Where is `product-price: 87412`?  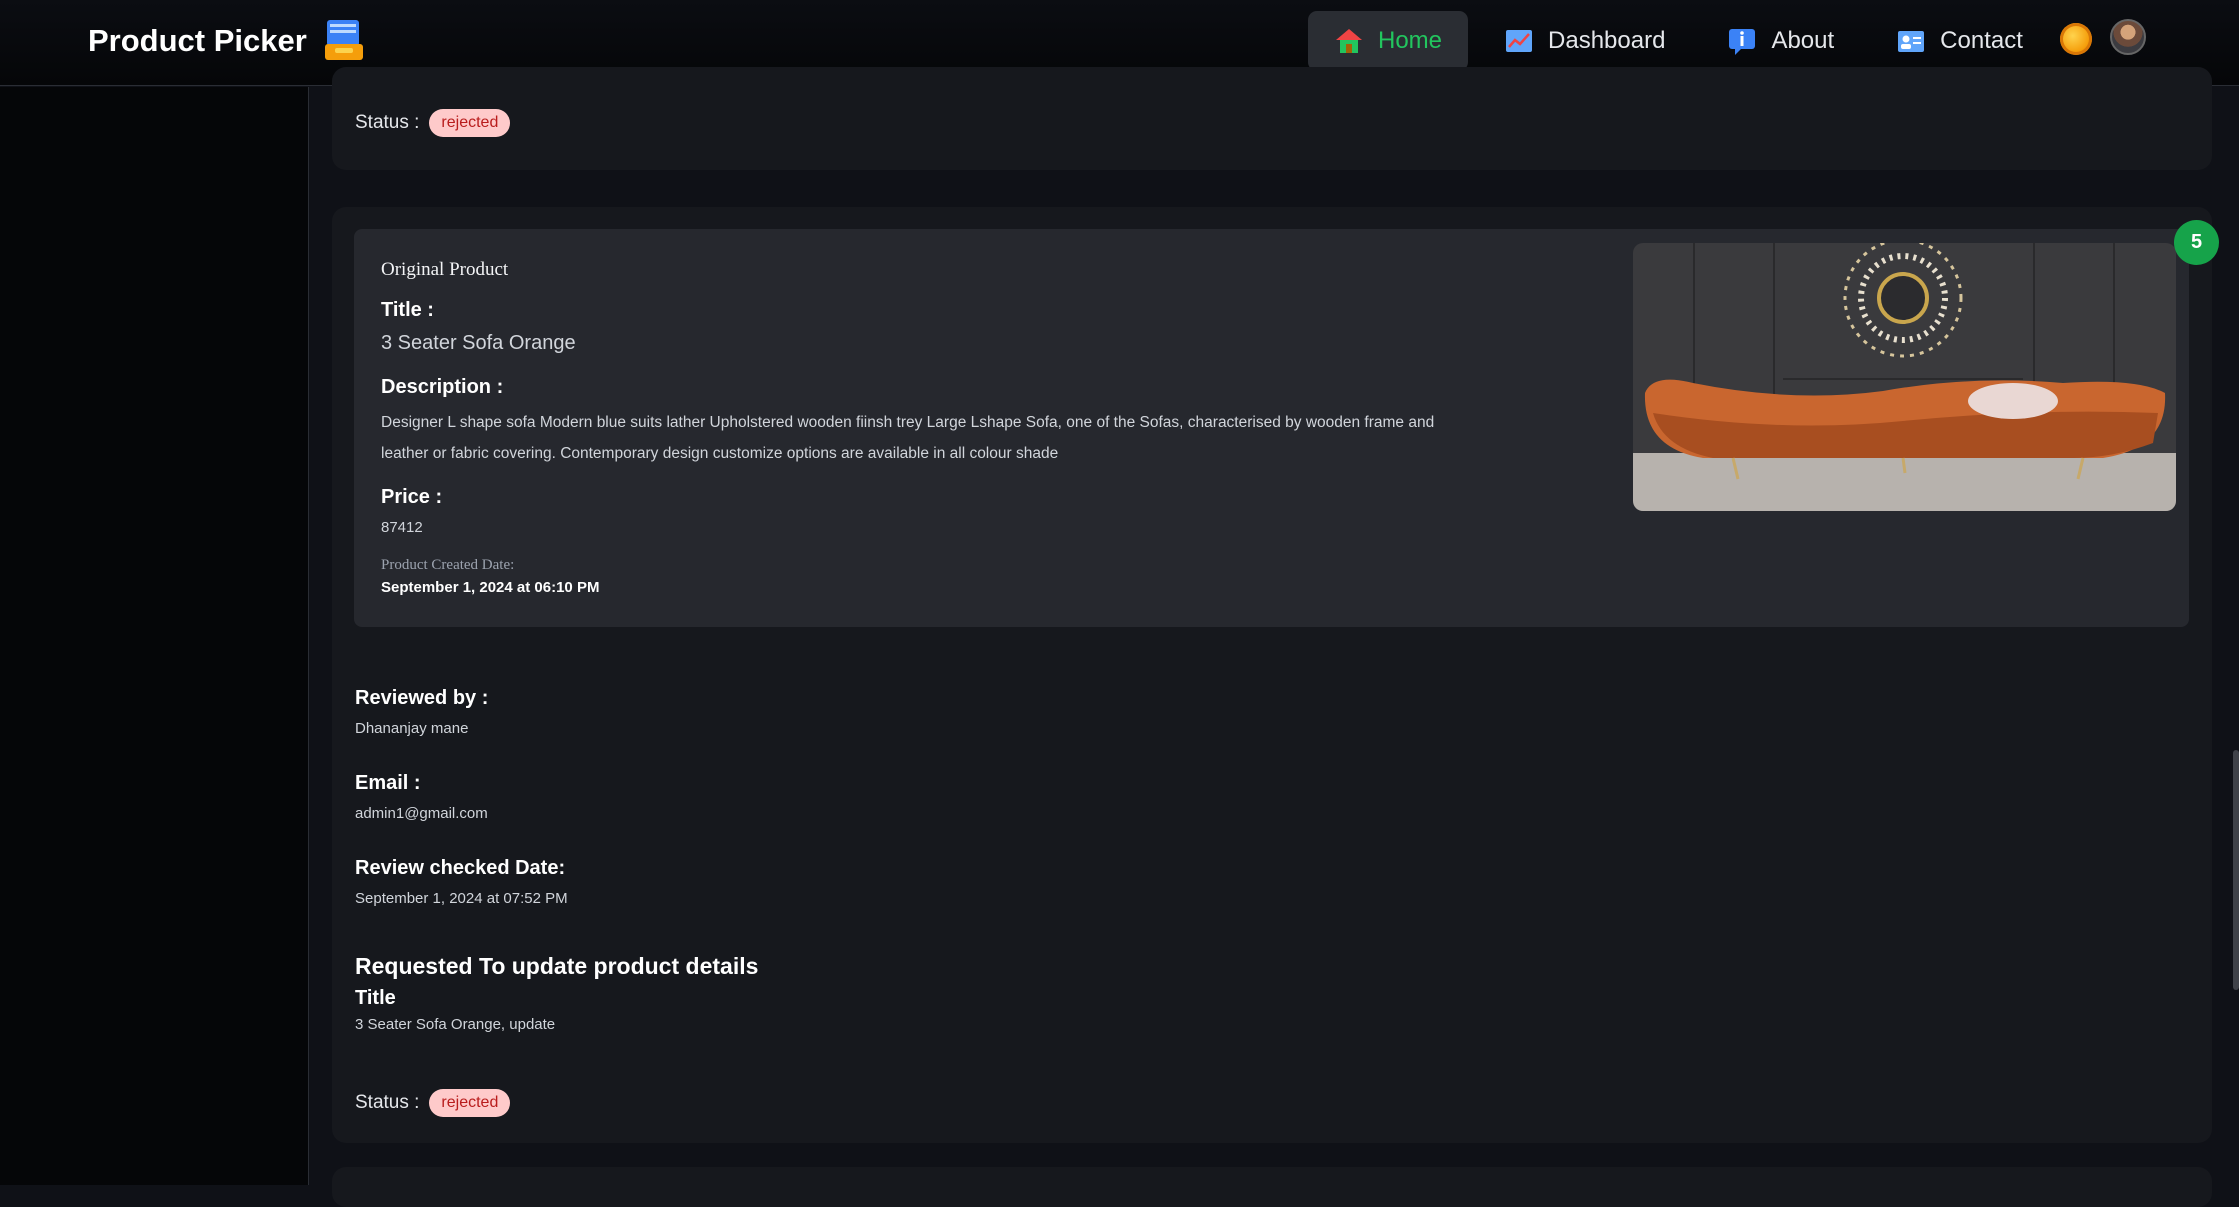
product-price: 87412 is located at coordinates (402, 527).